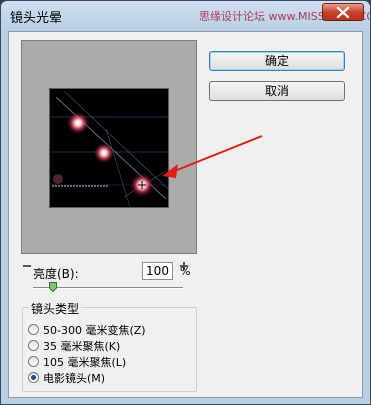 This screenshot has width=371, height=405. I want to click on brightness-slider-thumb, so click(53, 287).